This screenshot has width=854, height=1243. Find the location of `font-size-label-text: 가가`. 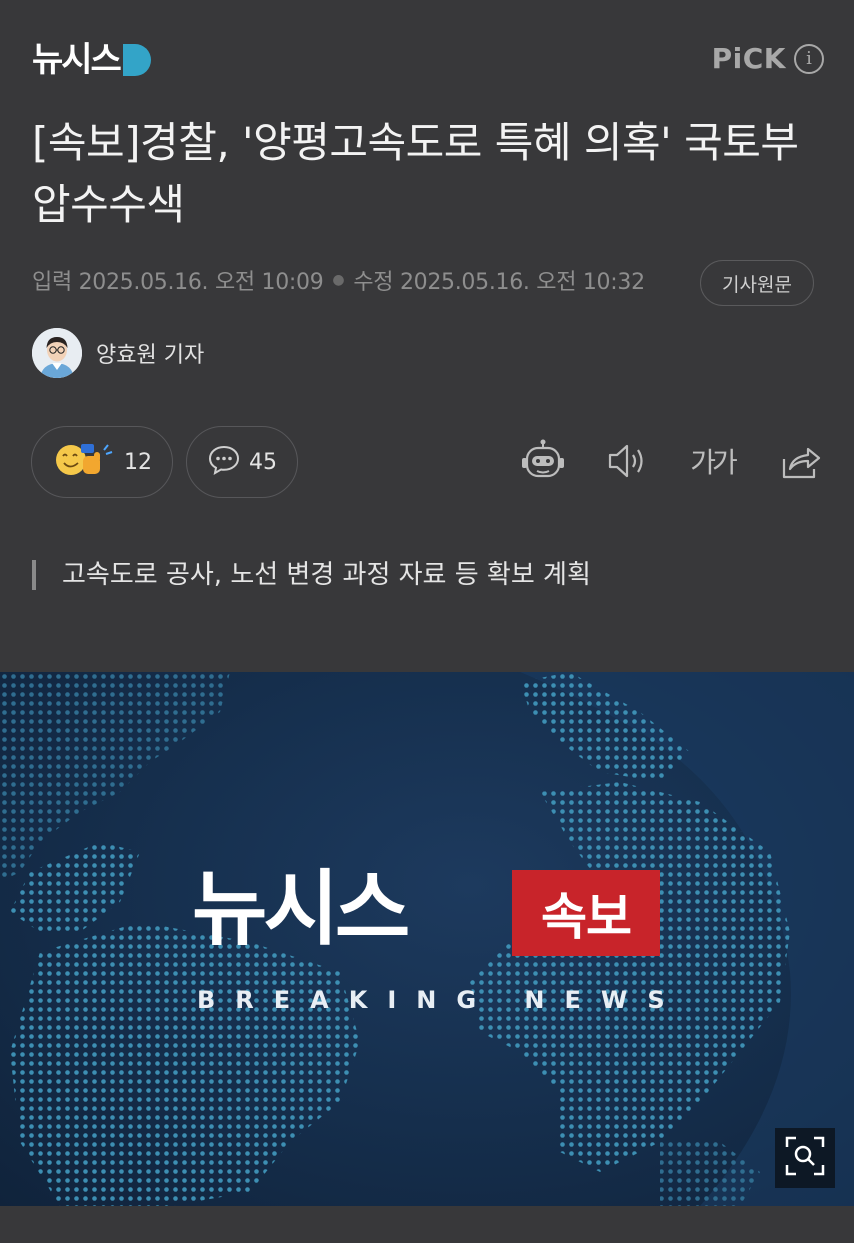

font-size-label-text: 가가 is located at coordinates (713, 462).